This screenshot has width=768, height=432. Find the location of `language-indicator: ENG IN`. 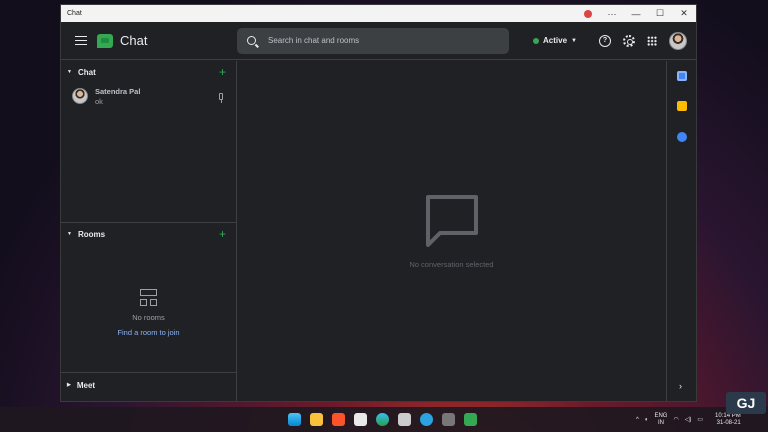

language-indicator: ENG IN is located at coordinates (660, 420).